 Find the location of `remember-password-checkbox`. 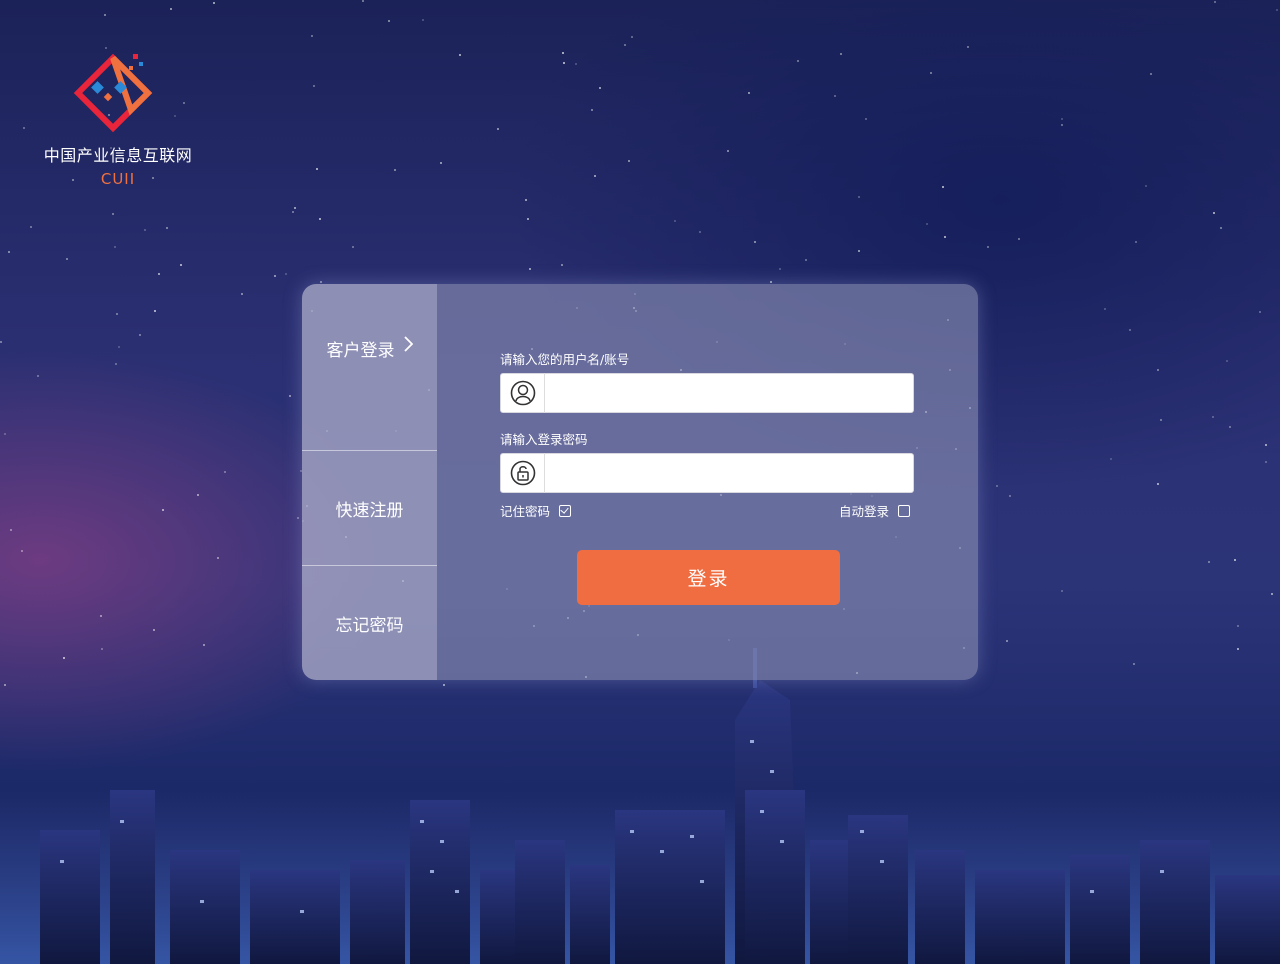

remember-password-checkbox is located at coordinates (565, 510).